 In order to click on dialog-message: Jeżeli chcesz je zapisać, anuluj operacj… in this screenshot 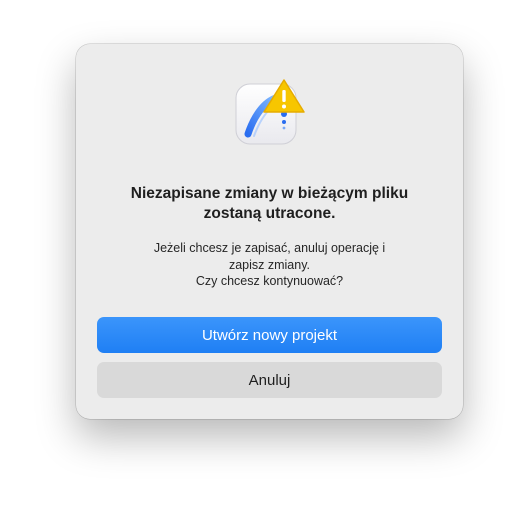, I will do `click(269, 265)`.